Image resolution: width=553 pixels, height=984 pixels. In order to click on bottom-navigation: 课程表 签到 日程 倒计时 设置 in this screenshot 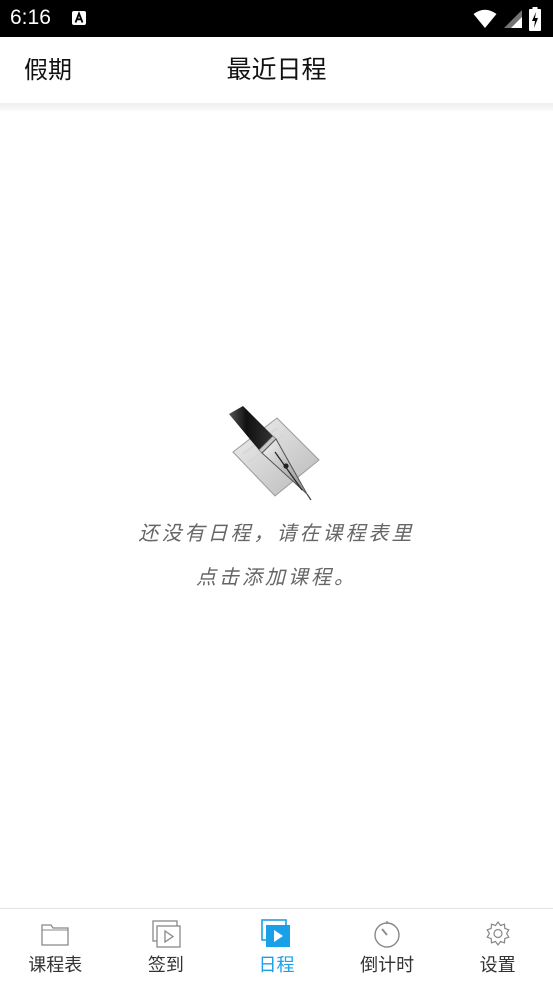, I will do `click(276, 946)`.